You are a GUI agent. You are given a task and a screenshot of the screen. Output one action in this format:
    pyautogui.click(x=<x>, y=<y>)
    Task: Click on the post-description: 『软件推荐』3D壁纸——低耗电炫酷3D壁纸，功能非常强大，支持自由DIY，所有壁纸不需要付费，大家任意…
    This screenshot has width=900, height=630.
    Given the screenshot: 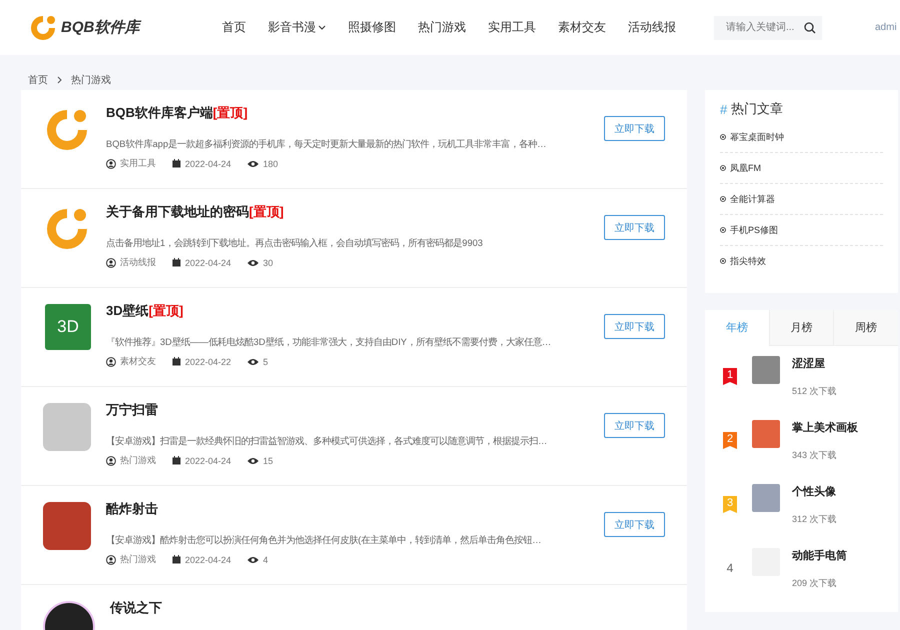 What is the action you would take?
    pyautogui.click(x=329, y=342)
    